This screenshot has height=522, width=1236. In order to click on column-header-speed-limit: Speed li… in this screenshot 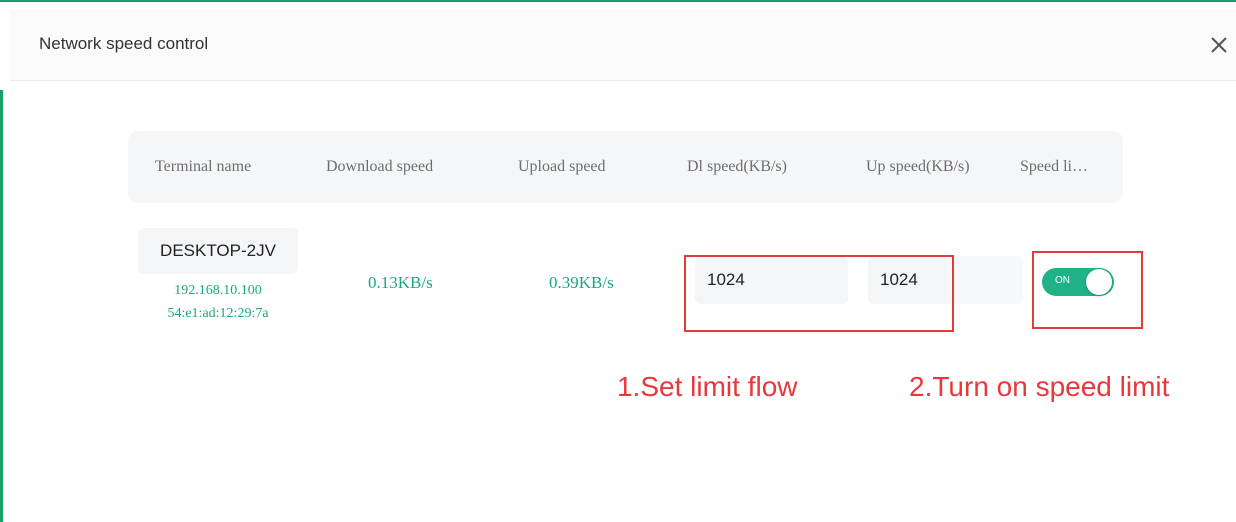, I will do `click(1054, 166)`.